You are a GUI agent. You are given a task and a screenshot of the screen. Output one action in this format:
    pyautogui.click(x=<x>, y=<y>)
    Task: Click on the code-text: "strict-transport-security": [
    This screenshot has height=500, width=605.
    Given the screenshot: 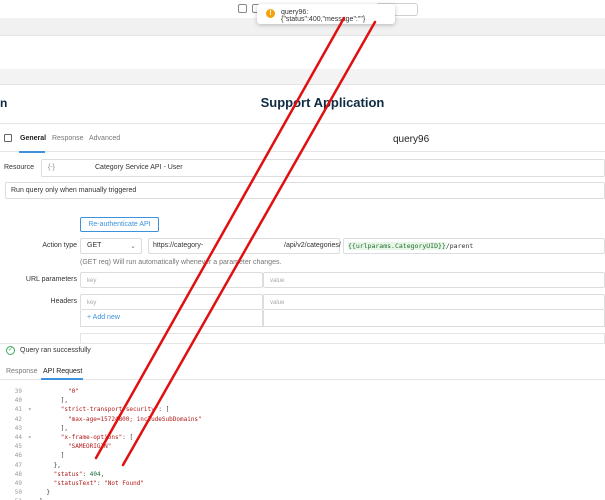 What is the action you would take?
    pyautogui.click(x=115, y=409)
    